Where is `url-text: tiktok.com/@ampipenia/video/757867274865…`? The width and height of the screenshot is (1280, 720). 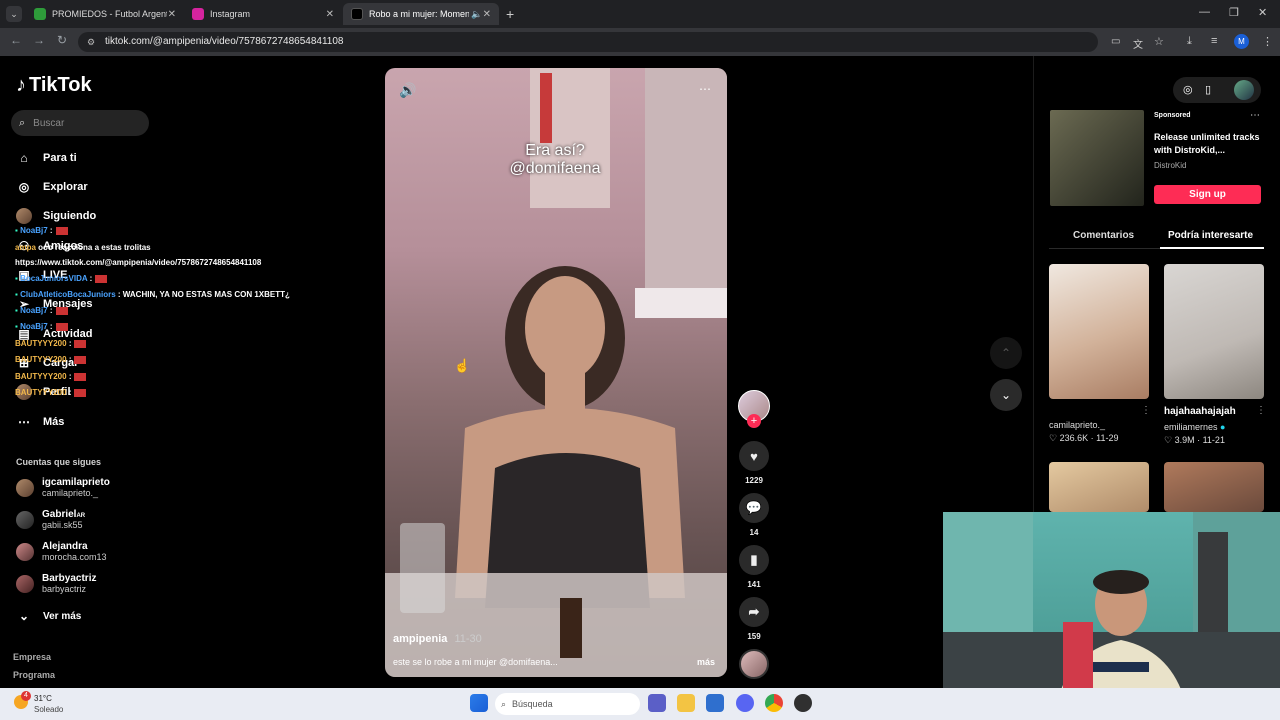
url-text: tiktok.com/@ampipenia/video/757867274865… is located at coordinates (224, 41).